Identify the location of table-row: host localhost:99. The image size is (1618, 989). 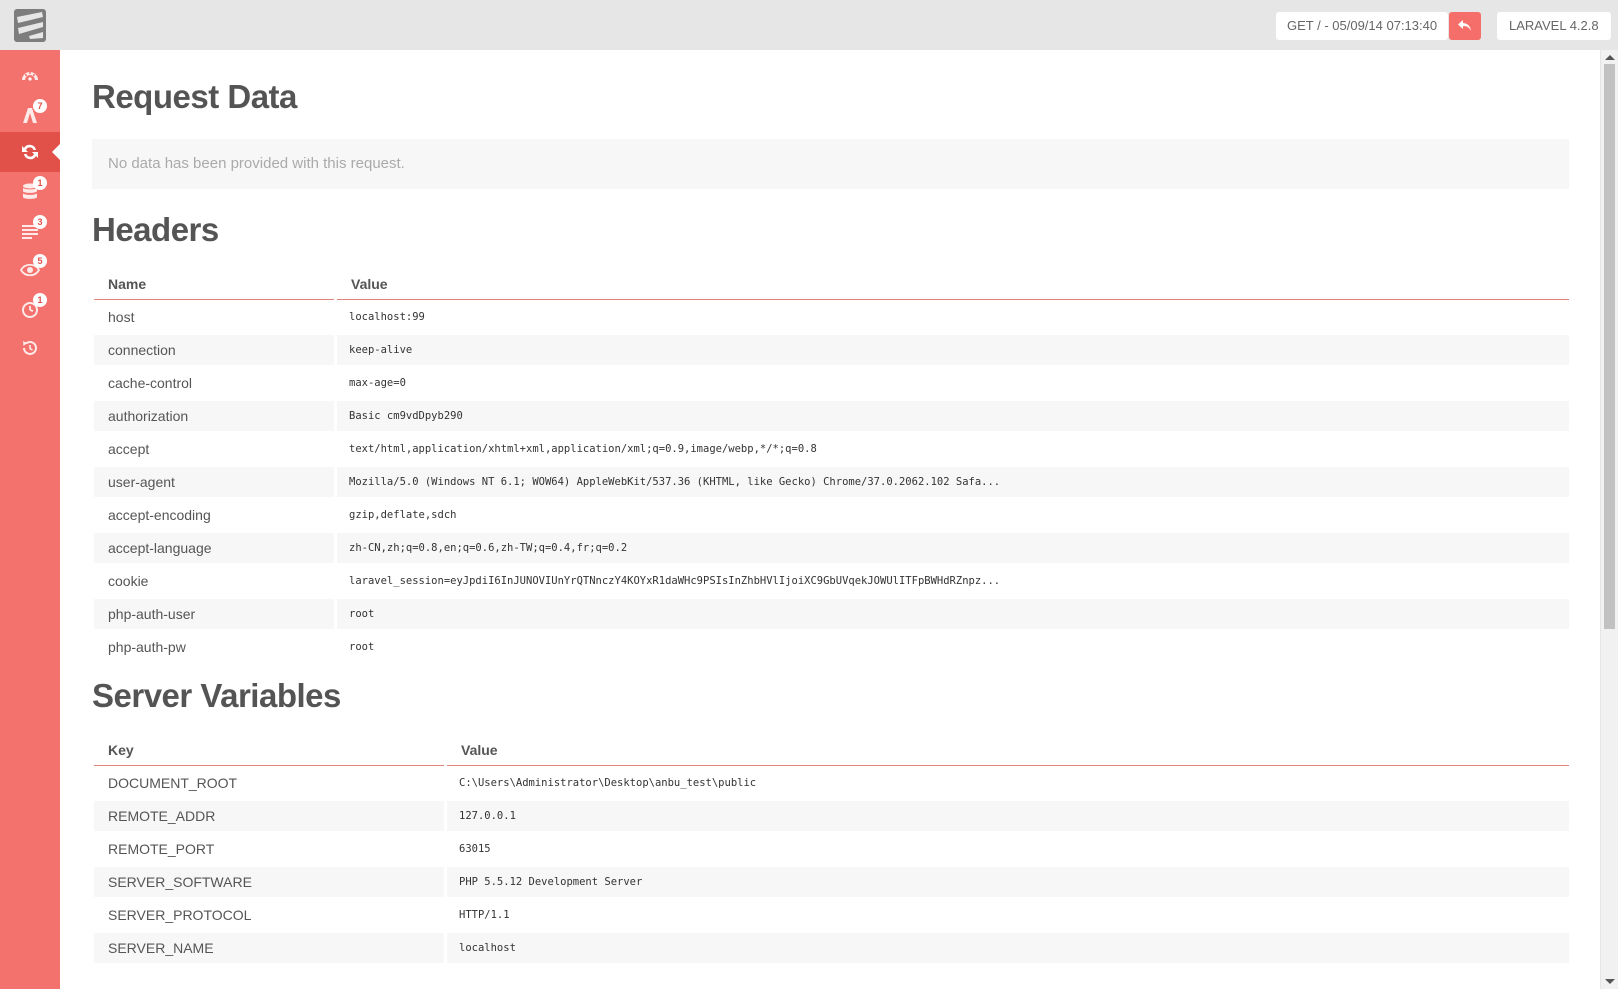
(831, 316).